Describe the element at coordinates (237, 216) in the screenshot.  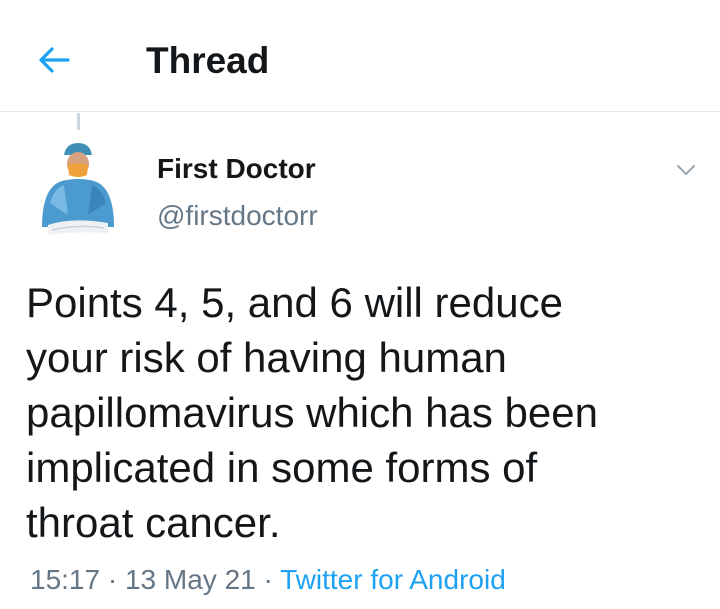
I see `author-handle: @firstdoctorr` at that location.